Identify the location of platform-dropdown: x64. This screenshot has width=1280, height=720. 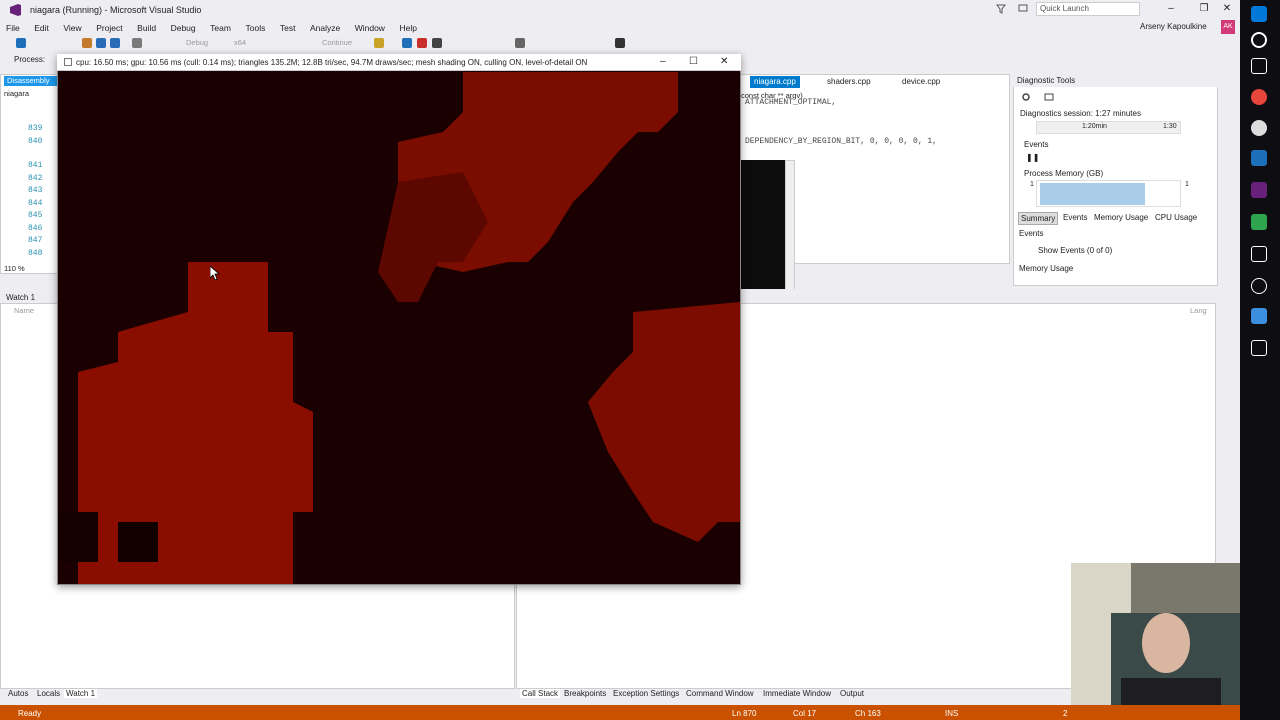
(240, 42).